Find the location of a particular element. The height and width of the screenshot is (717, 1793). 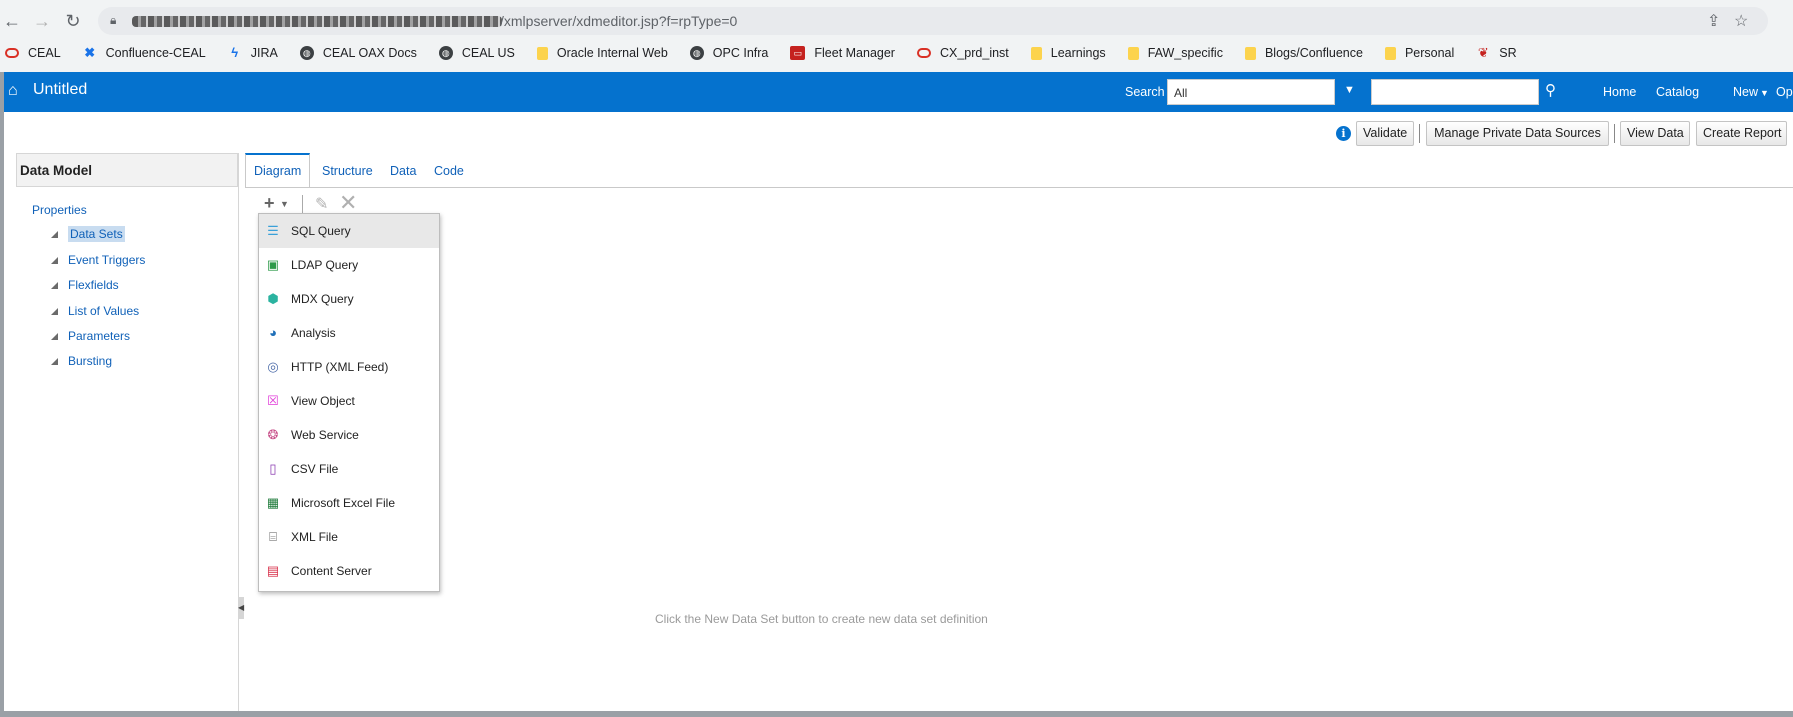

bookmark: Personal is located at coordinates (1419, 53).